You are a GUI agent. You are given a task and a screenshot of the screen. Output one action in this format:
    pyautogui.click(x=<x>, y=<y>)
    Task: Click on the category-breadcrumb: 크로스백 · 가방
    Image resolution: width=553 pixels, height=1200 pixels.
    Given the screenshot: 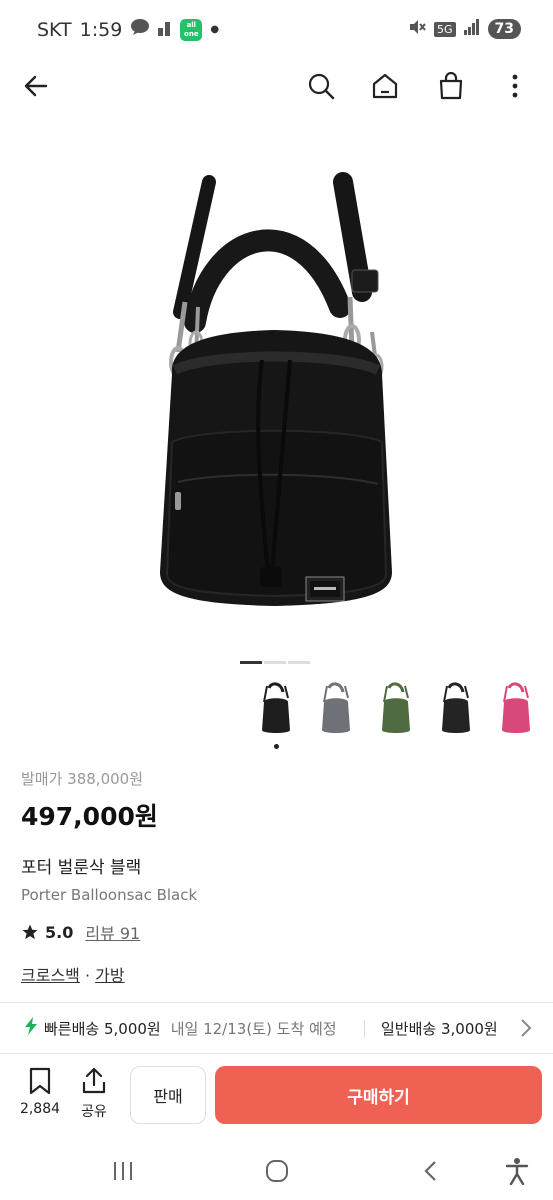 What is the action you would take?
    pyautogui.click(x=277, y=974)
    